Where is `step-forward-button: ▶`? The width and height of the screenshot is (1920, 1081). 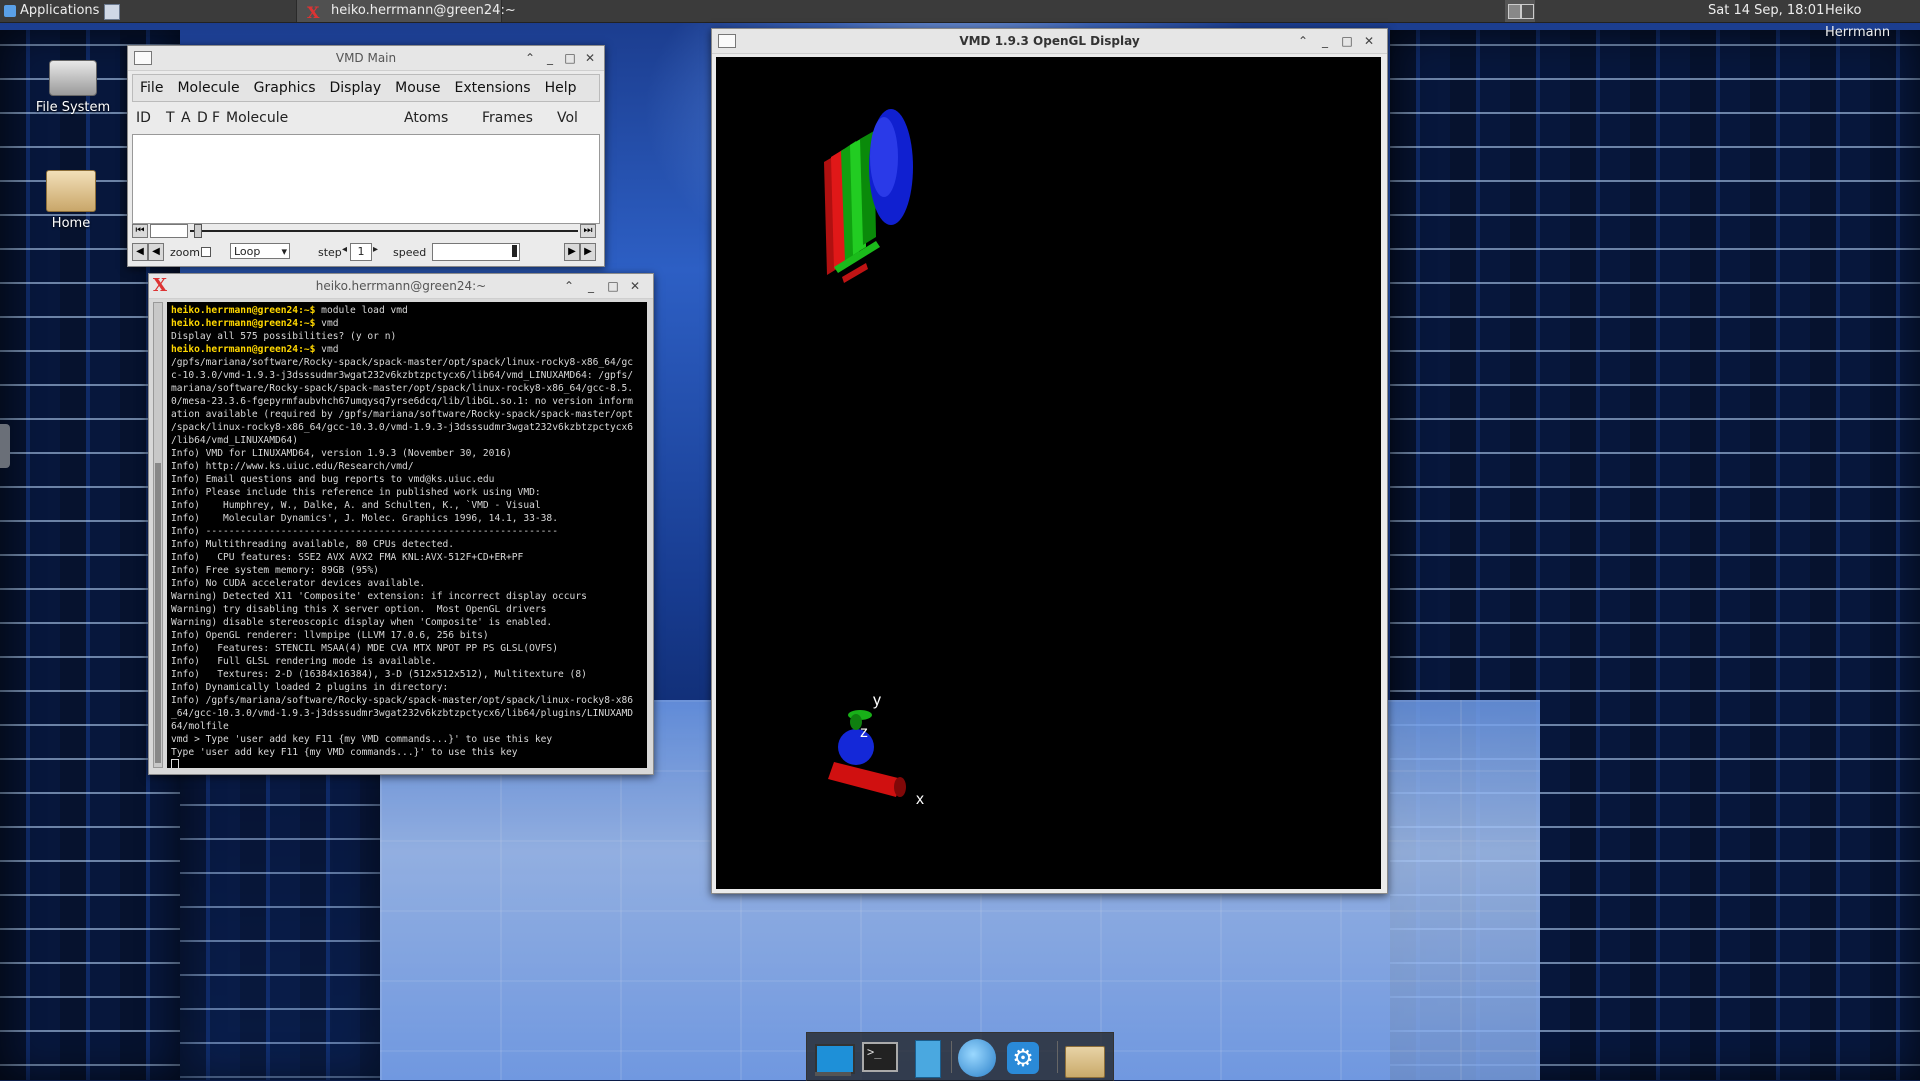 step-forward-button: ▶ is located at coordinates (588, 252).